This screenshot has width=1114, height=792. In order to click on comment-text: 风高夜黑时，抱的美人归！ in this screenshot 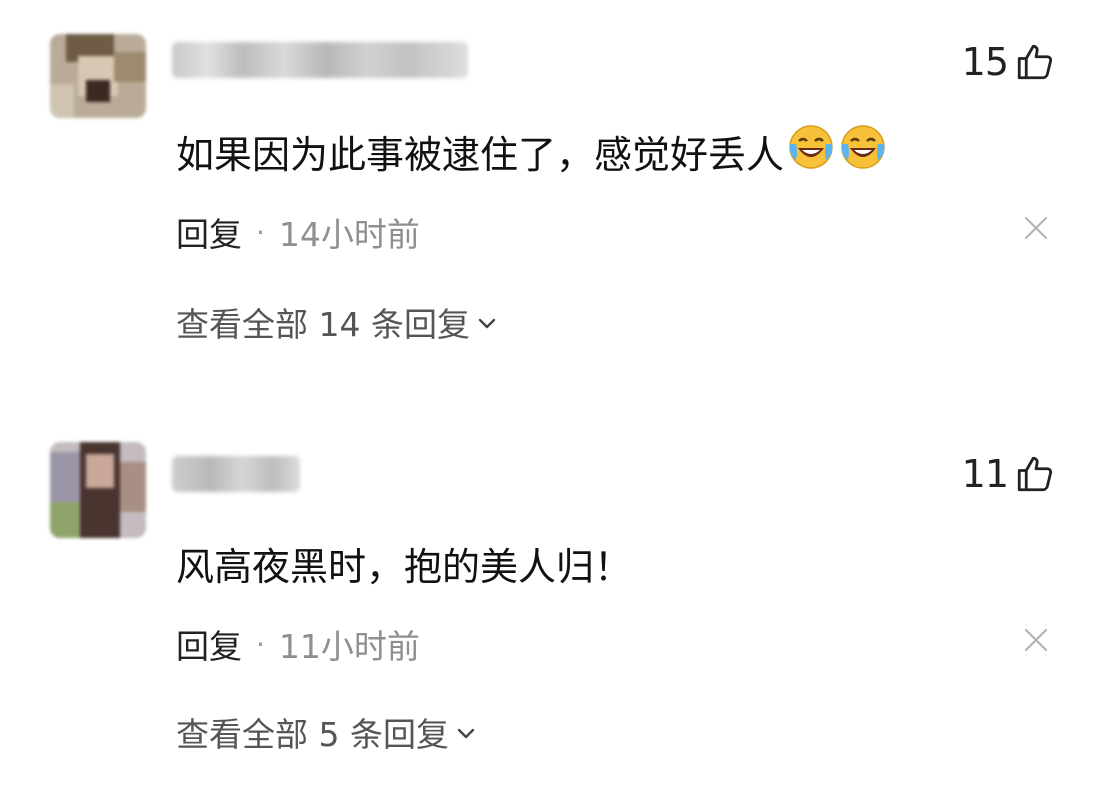, I will do `click(404, 563)`.